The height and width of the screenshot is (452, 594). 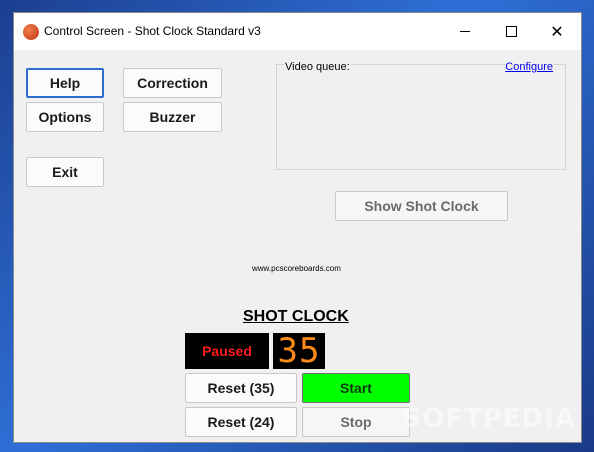 What do you see at coordinates (241, 388) in the screenshot?
I see `reset-35-button: Reset (35)` at bounding box center [241, 388].